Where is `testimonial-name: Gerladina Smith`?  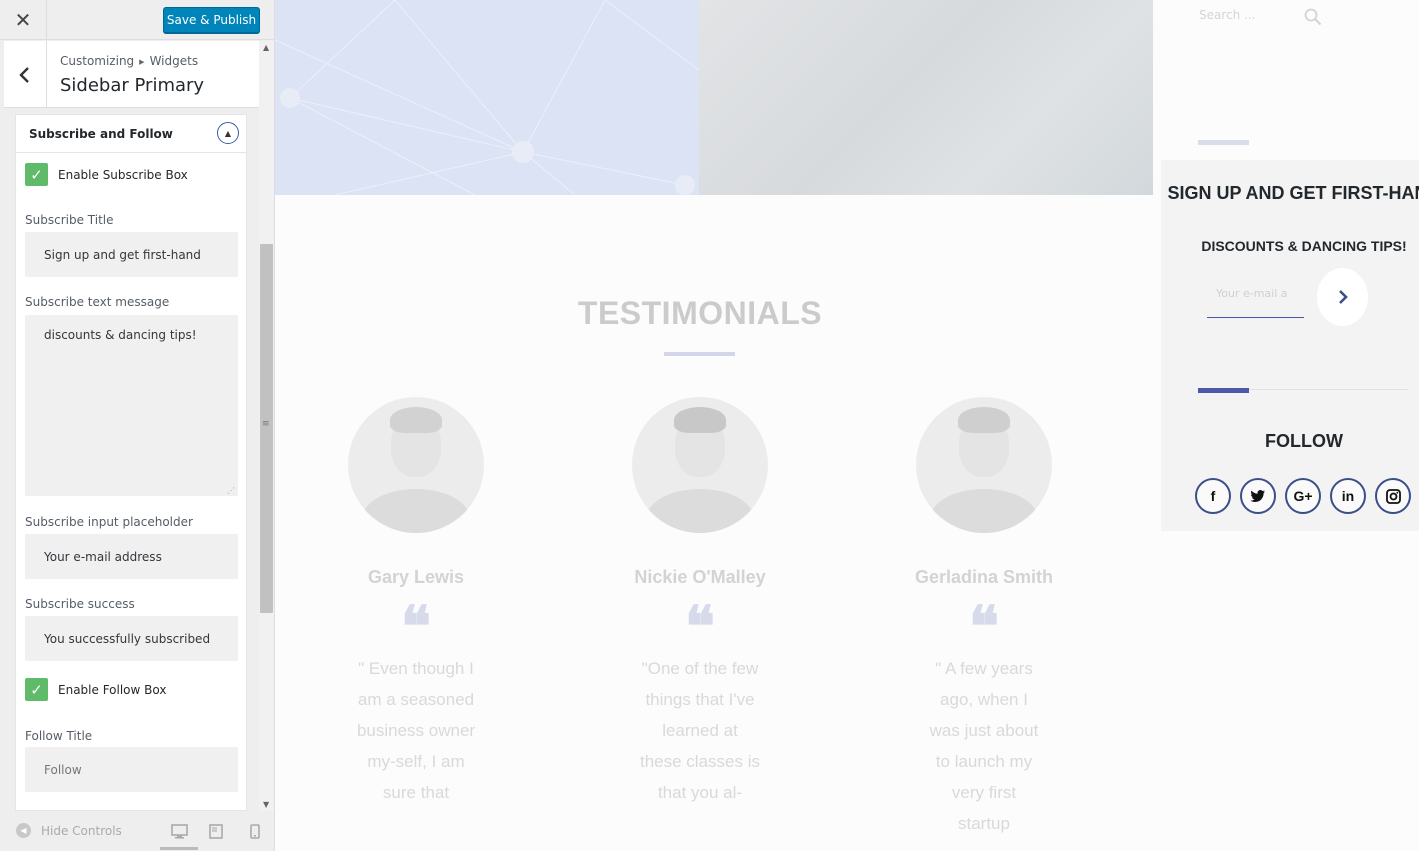
testimonial-name: Gerladina Smith is located at coordinates (984, 577).